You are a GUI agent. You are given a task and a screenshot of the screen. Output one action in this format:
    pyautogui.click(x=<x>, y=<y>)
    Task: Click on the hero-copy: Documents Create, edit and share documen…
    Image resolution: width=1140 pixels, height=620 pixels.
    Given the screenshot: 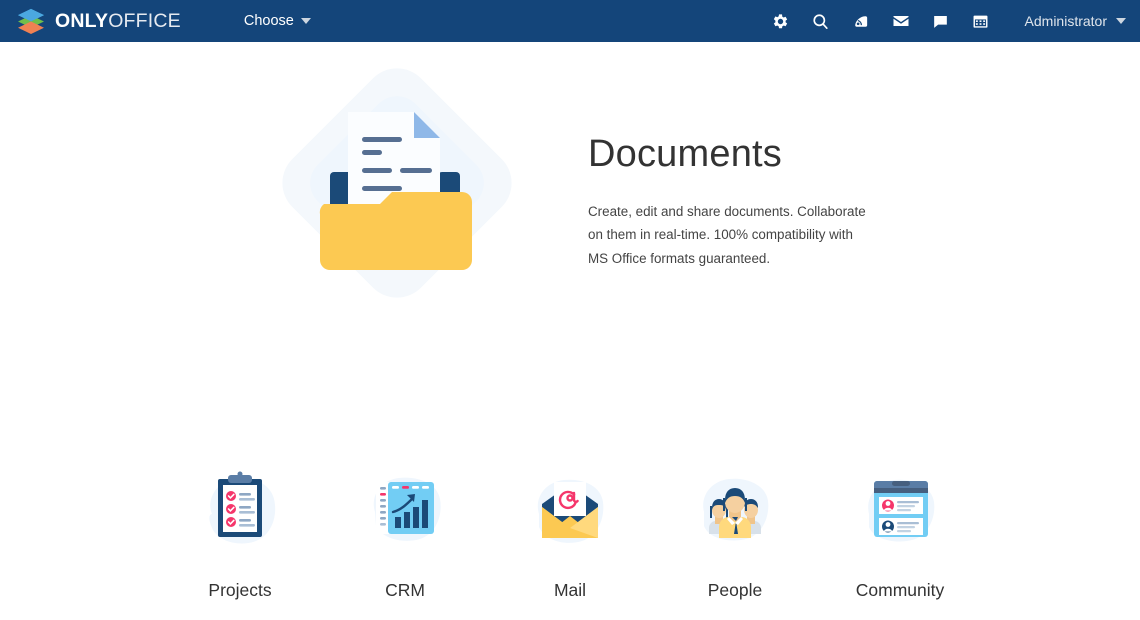 What is the action you would take?
    pyautogui.click(x=738, y=199)
    